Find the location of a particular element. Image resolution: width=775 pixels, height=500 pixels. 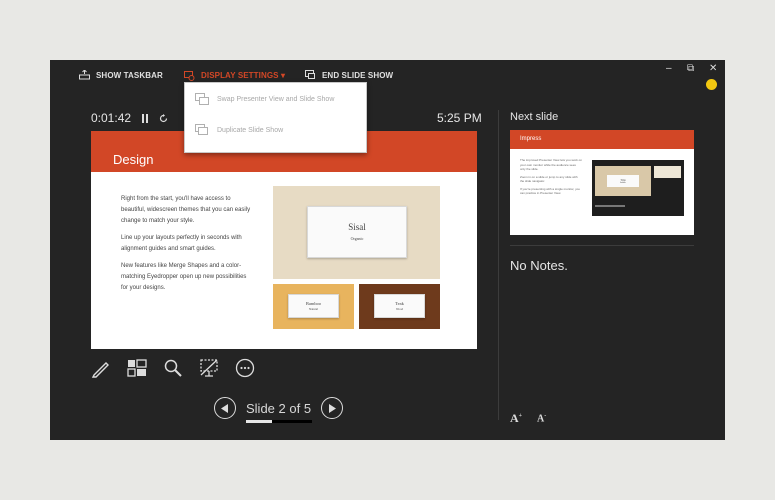

teak-card: Teak Wood is located at coordinates (399, 306).